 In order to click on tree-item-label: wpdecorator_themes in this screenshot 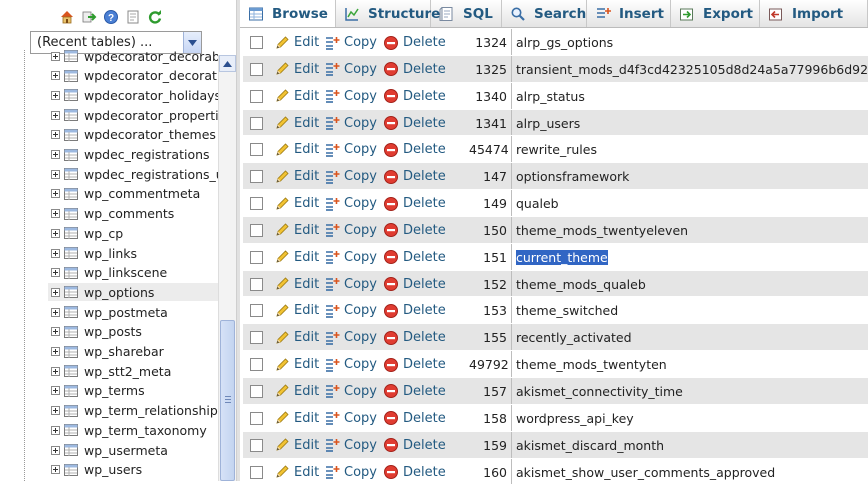, I will do `click(150, 134)`.